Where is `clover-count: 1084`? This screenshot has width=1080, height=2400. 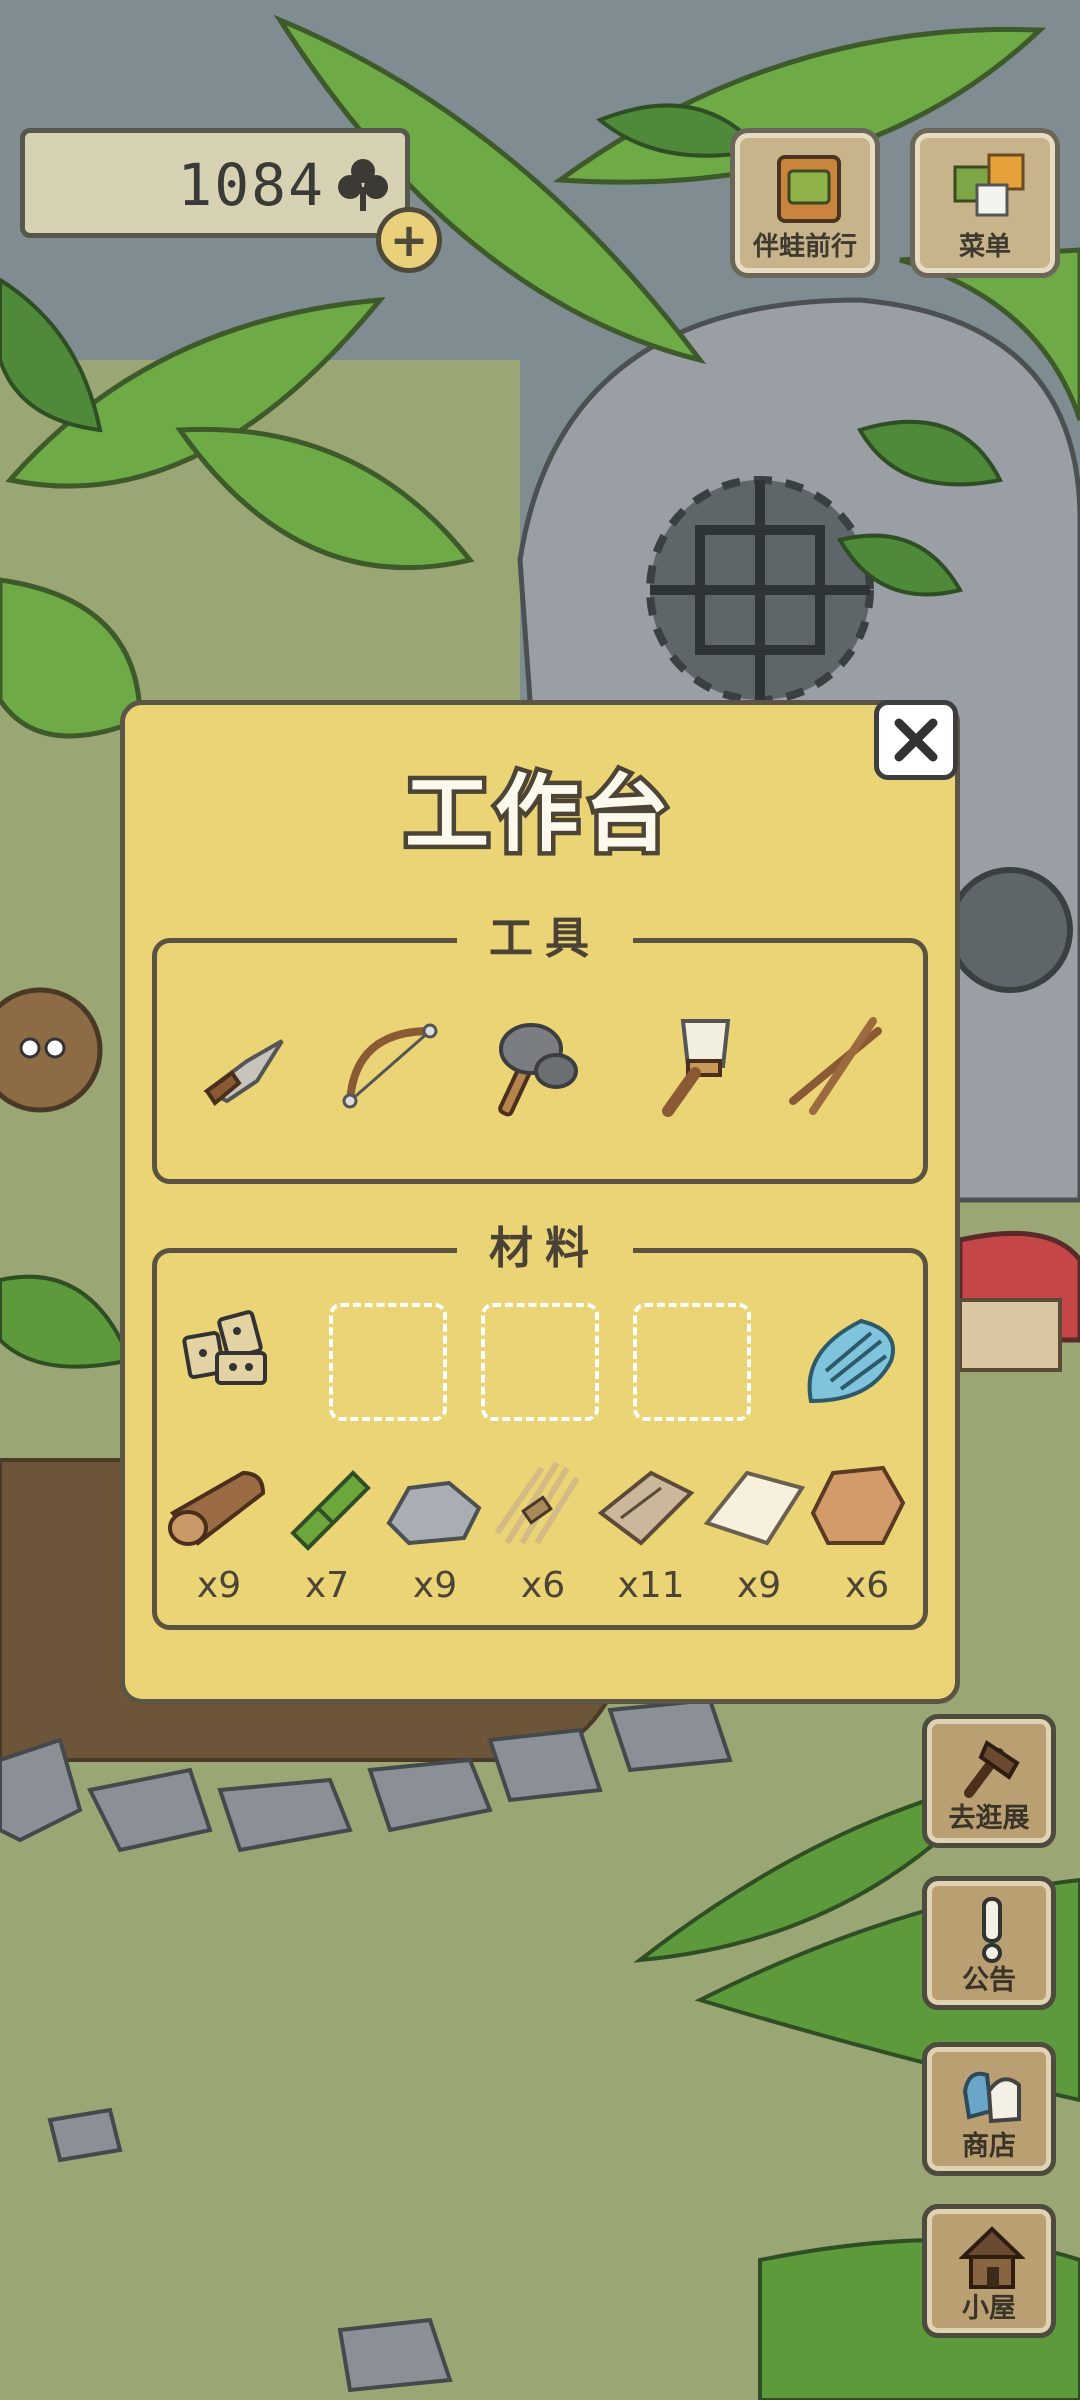
clover-count: 1084 is located at coordinates (251, 185).